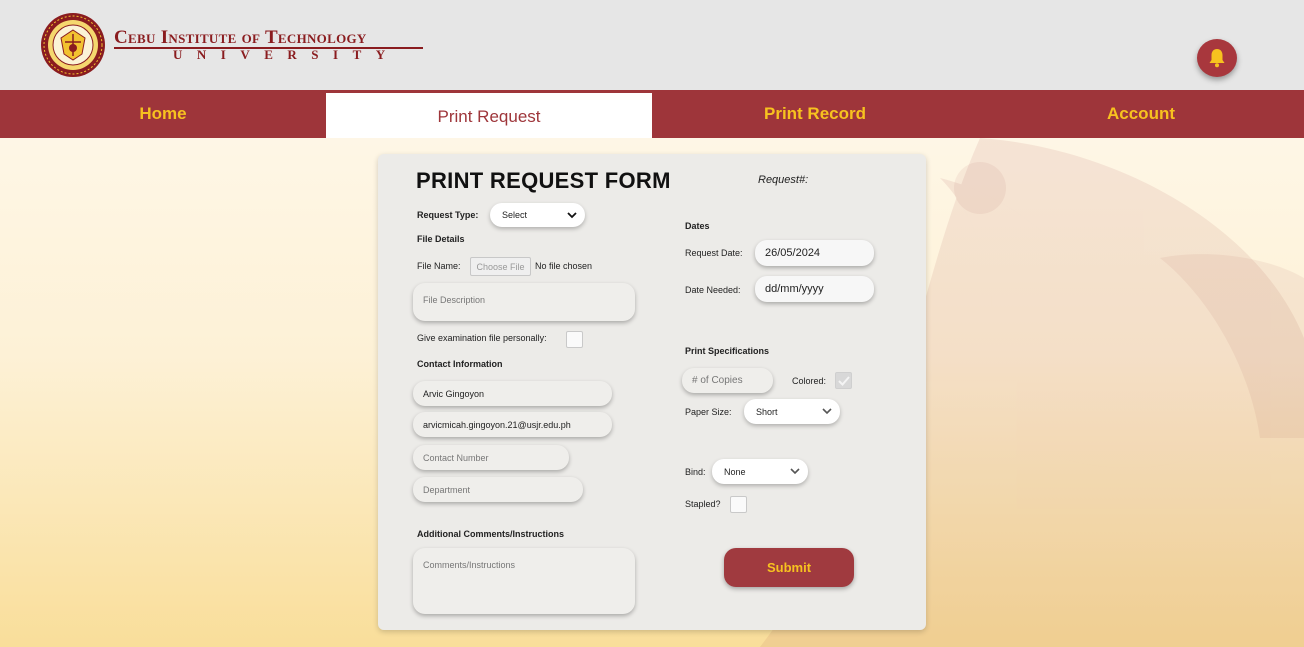 The image size is (1304, 647). I want to click on dates-heading: Dates, so click(697, 226).